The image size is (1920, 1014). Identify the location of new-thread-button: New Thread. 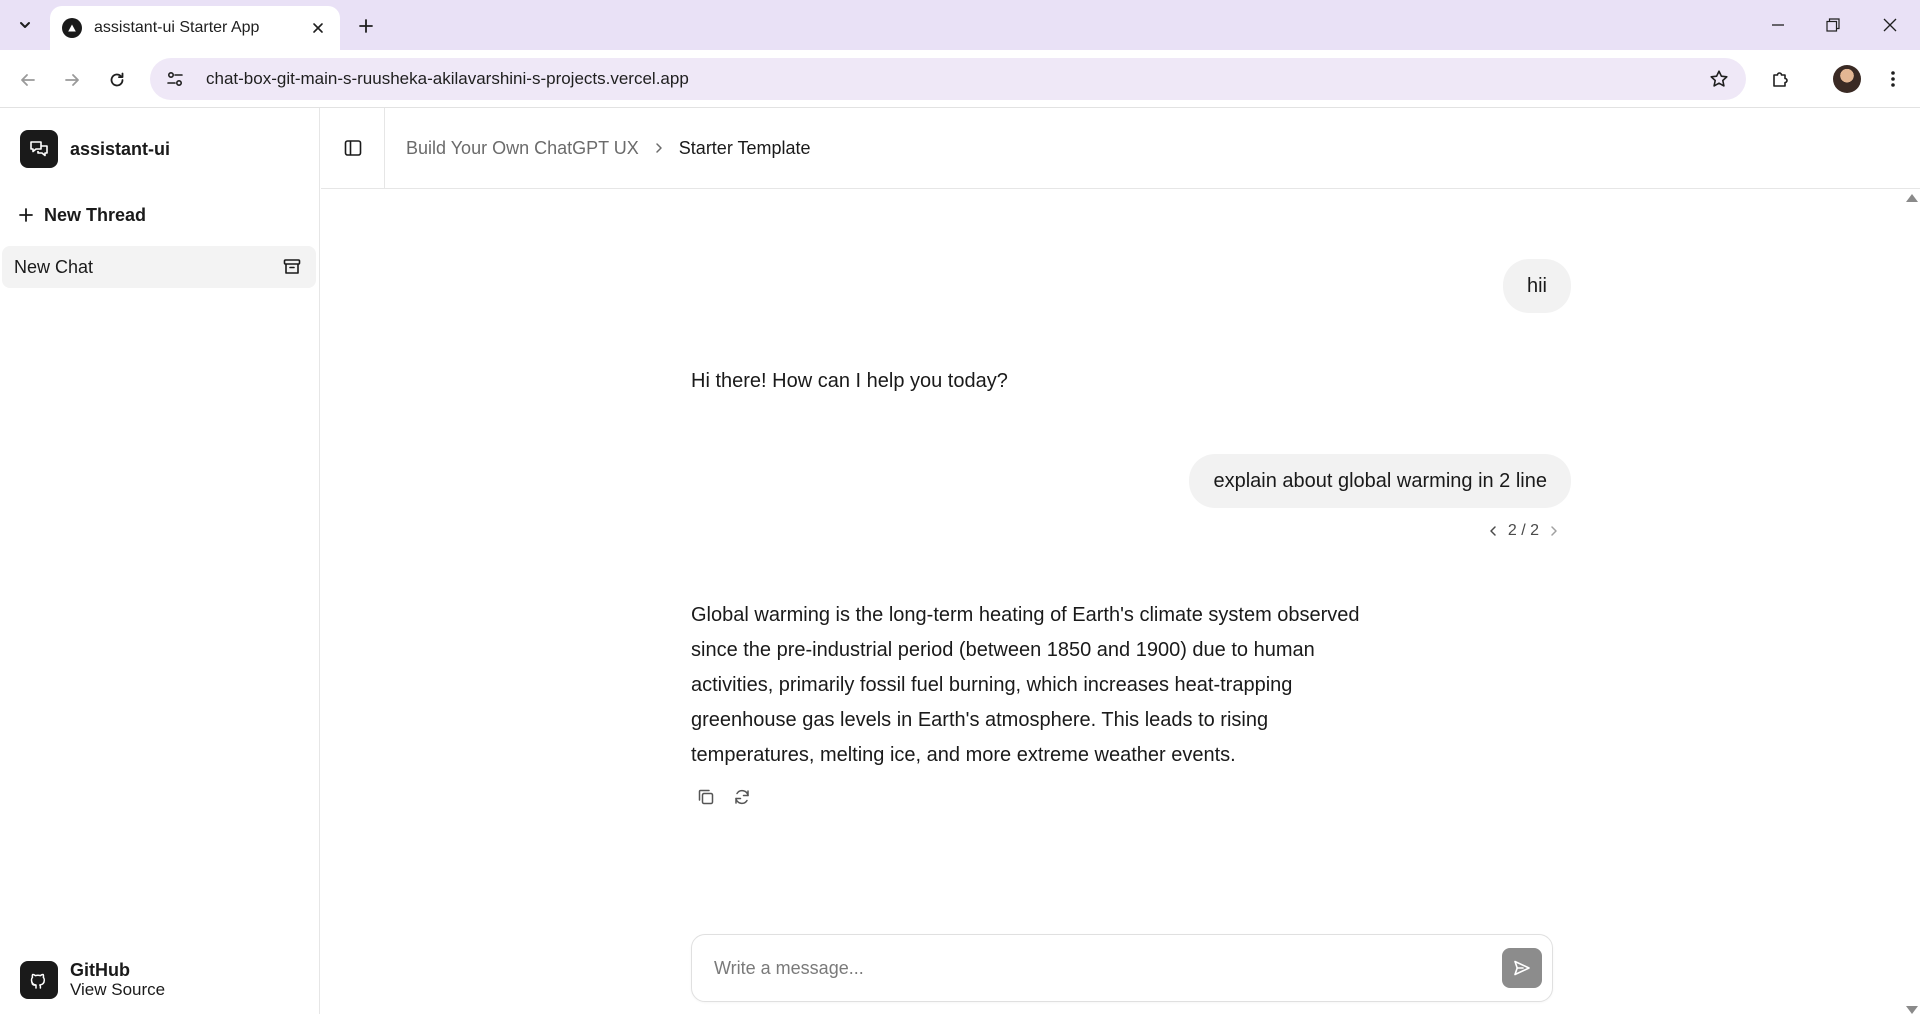
(82, 215).